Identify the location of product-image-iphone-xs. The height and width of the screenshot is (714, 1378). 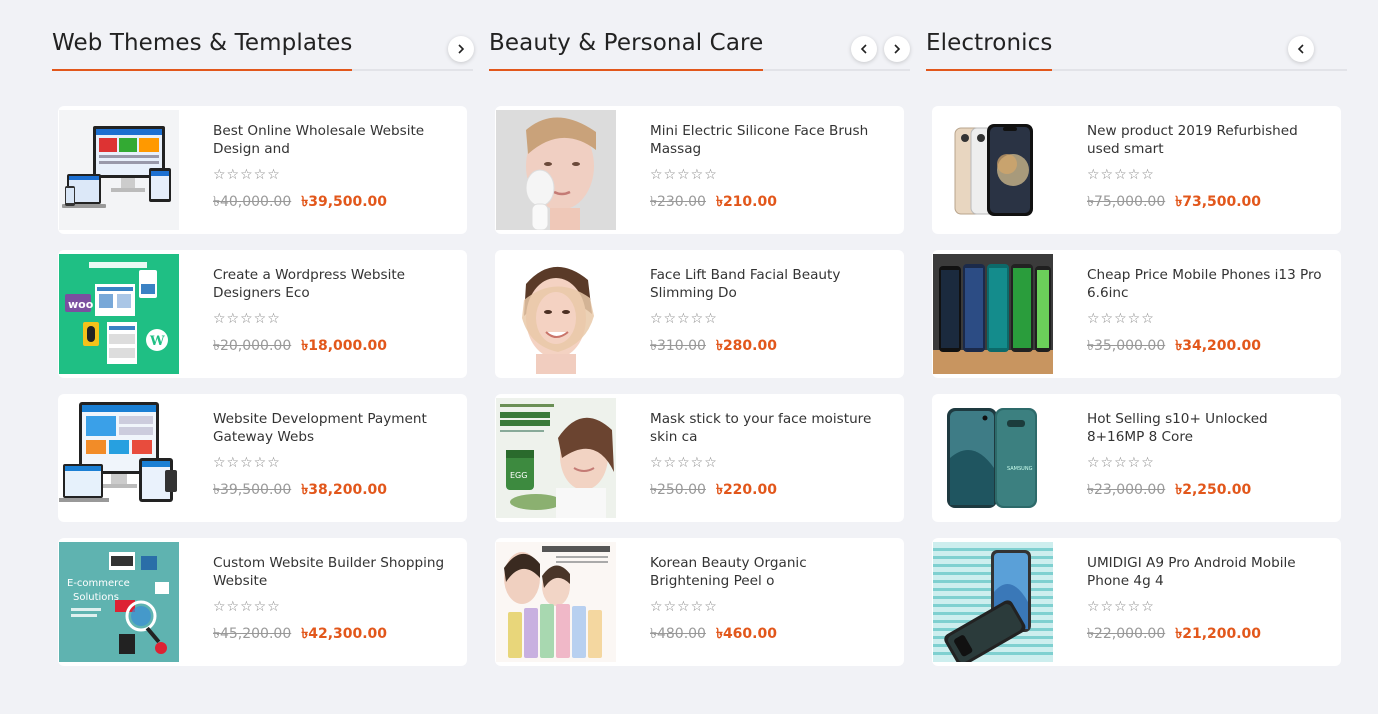
(993, 170).